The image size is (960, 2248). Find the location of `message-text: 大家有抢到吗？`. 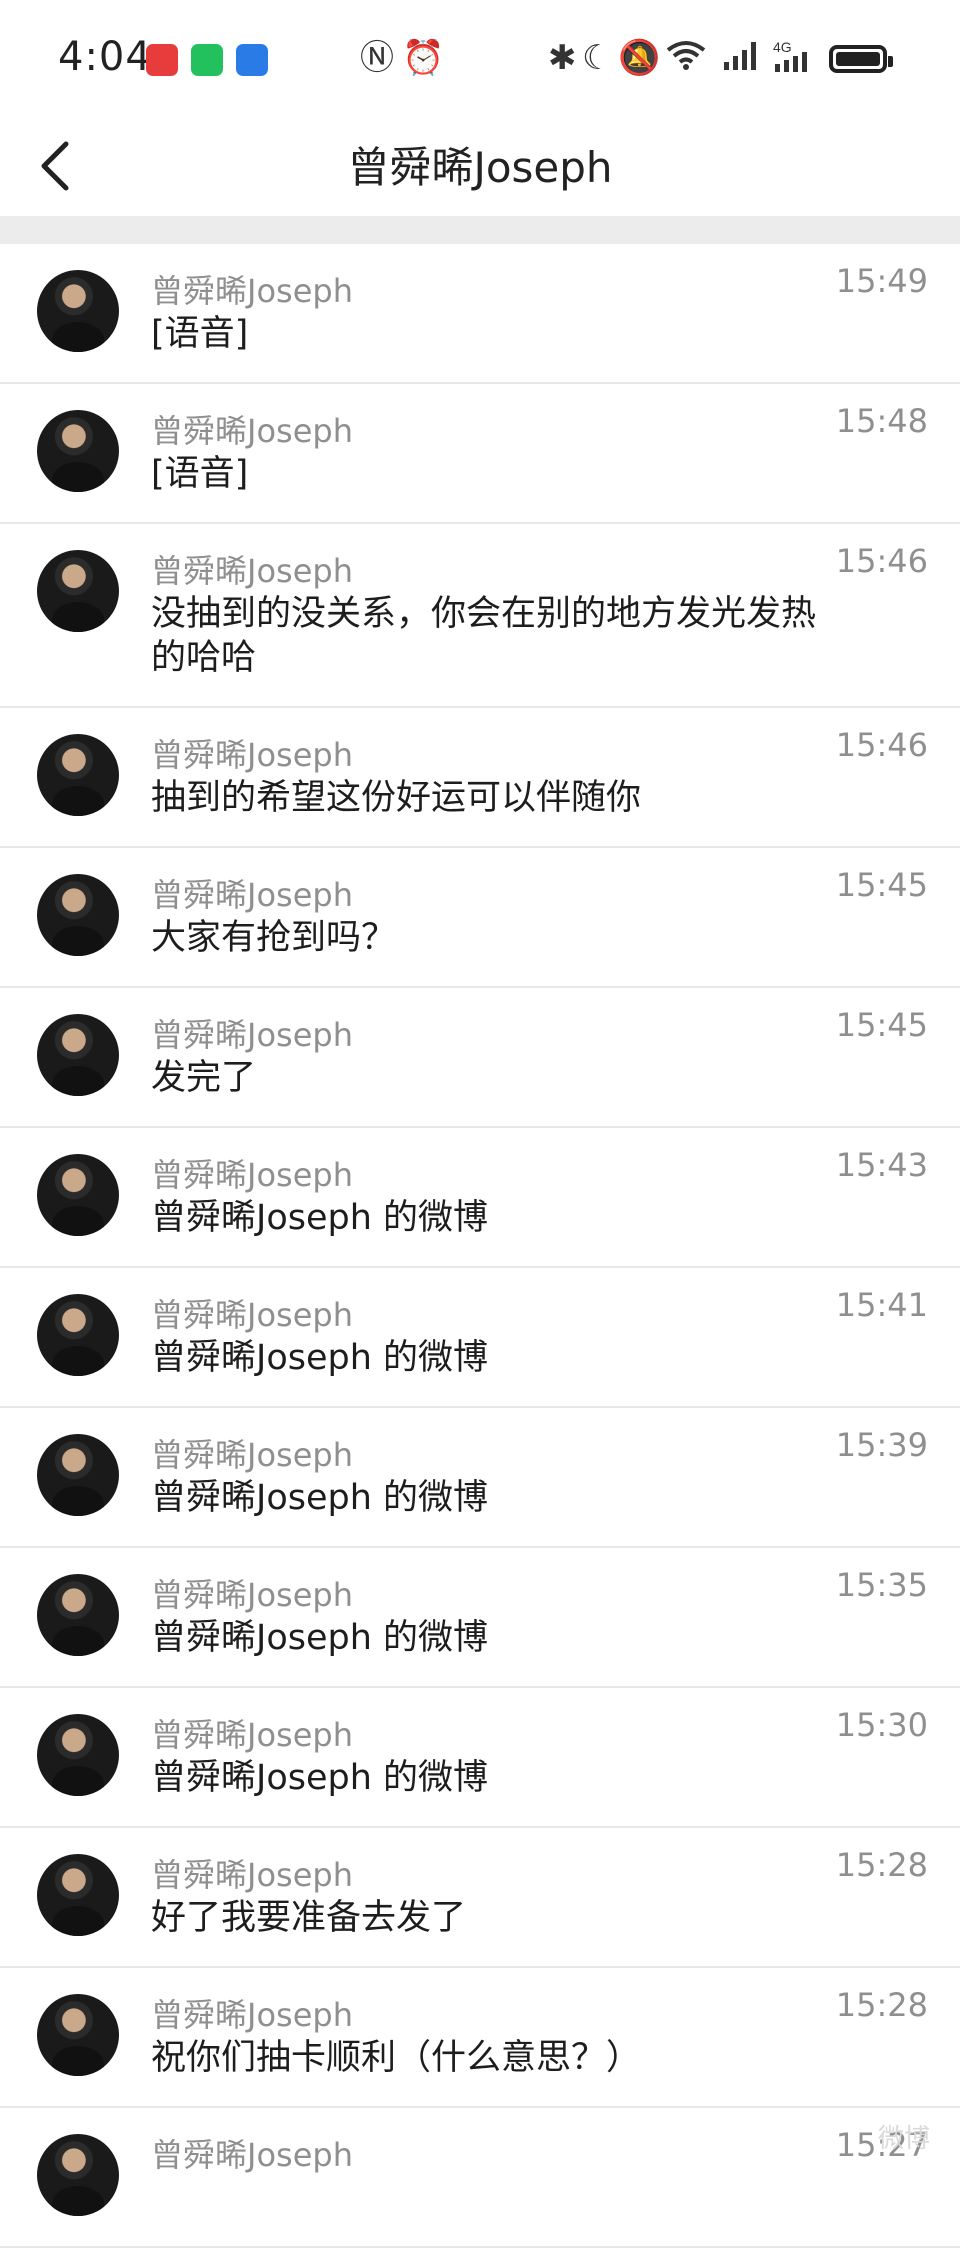

message-text: 大家有抢到吗？ is located at coordinates (274, 938).